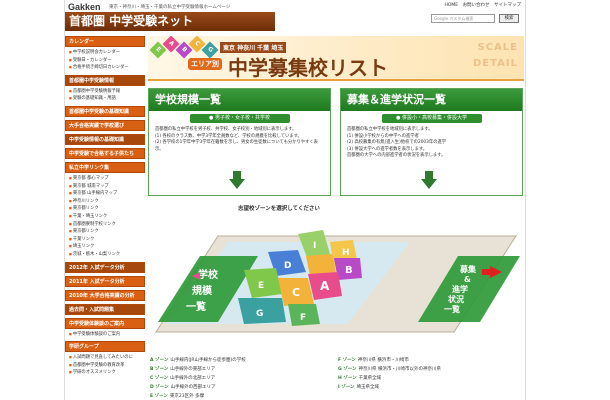  I want to click on gakken-logo: Gakken, so click(87, 7).